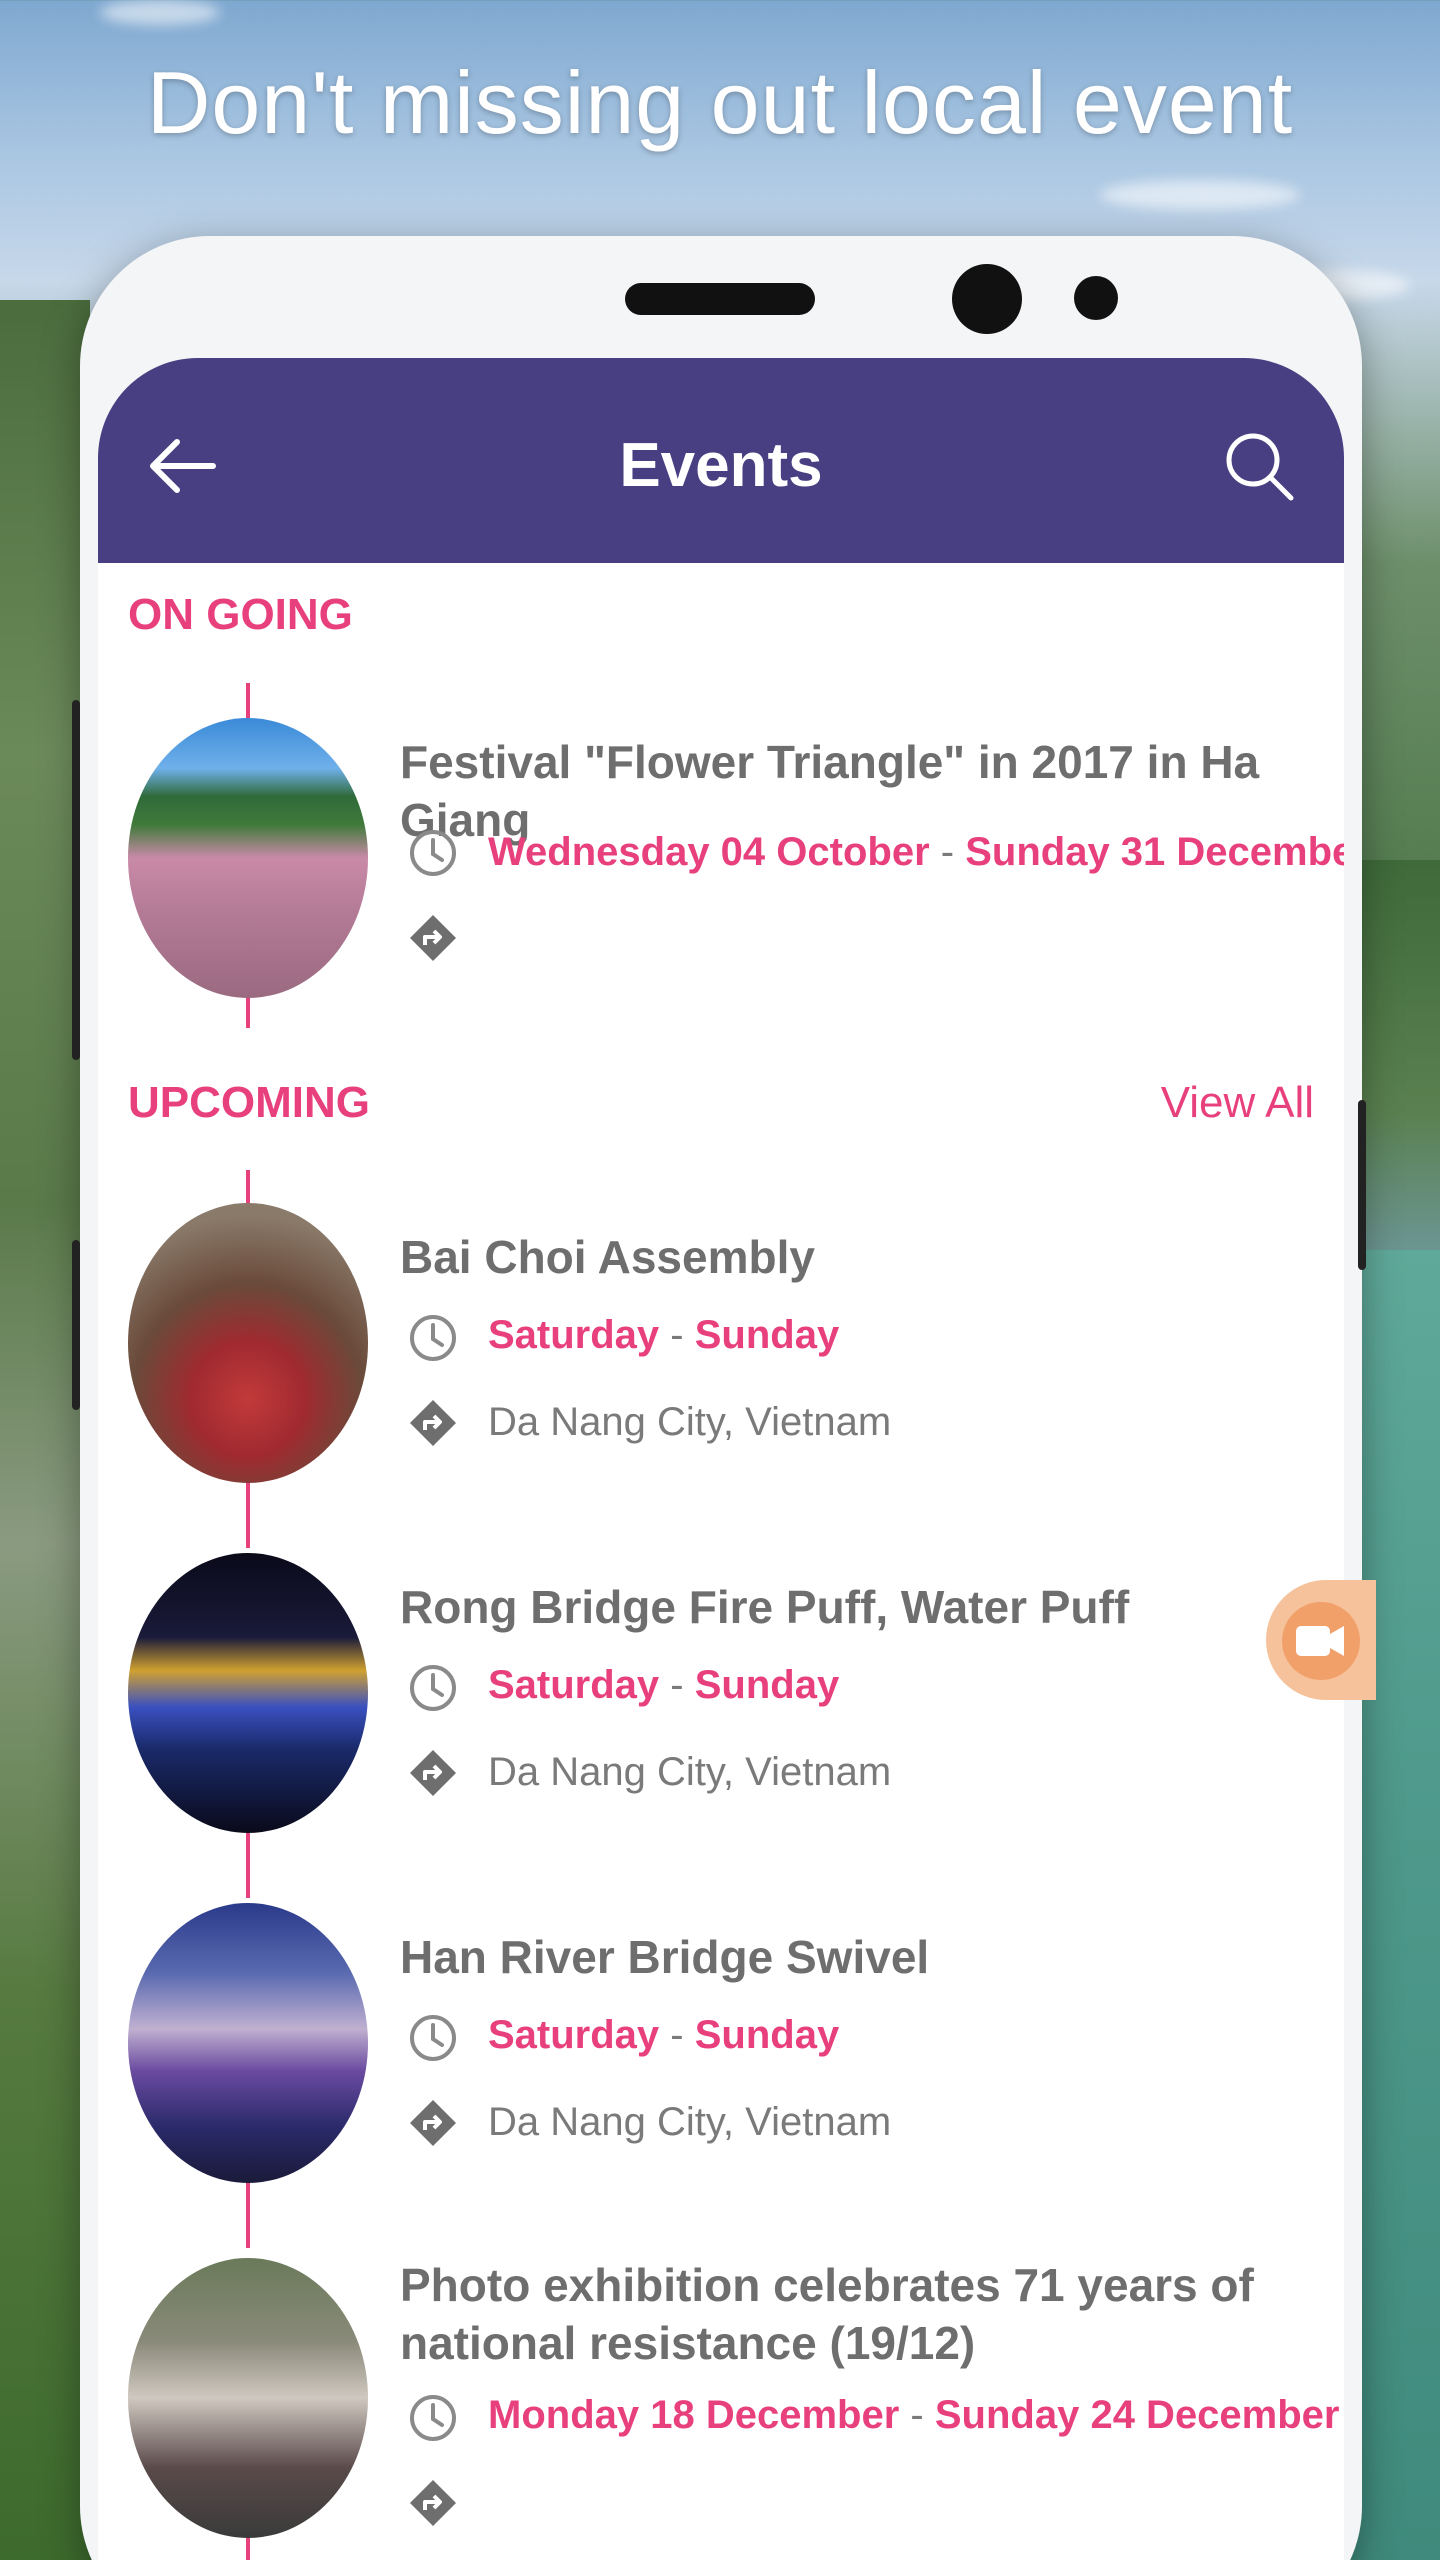 The width and height of the screenshot is (1440, 2560). What do you see at coordinates (1237, 1103) in the screenshot?
I see `view-all-link: View All` at bounding box center [1237, 1103].